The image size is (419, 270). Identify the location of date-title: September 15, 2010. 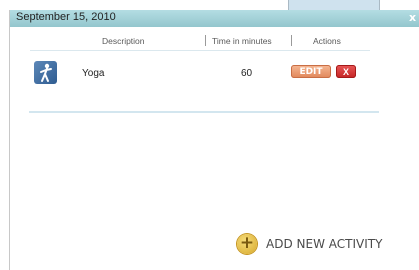
(66, 17).